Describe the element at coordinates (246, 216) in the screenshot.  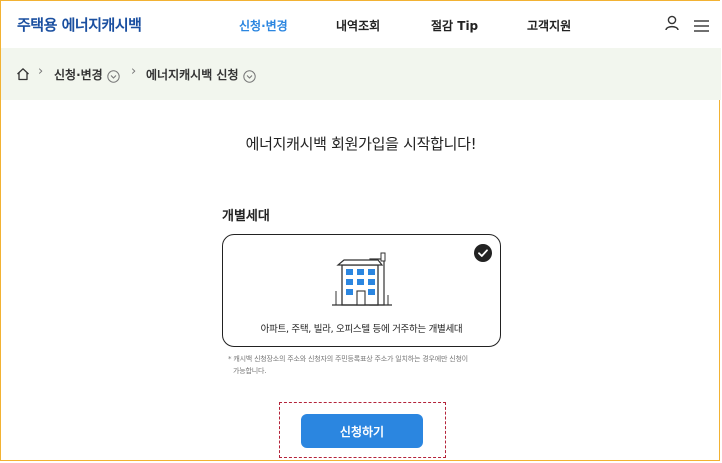
I see `section-title: 개별세대` at that location.